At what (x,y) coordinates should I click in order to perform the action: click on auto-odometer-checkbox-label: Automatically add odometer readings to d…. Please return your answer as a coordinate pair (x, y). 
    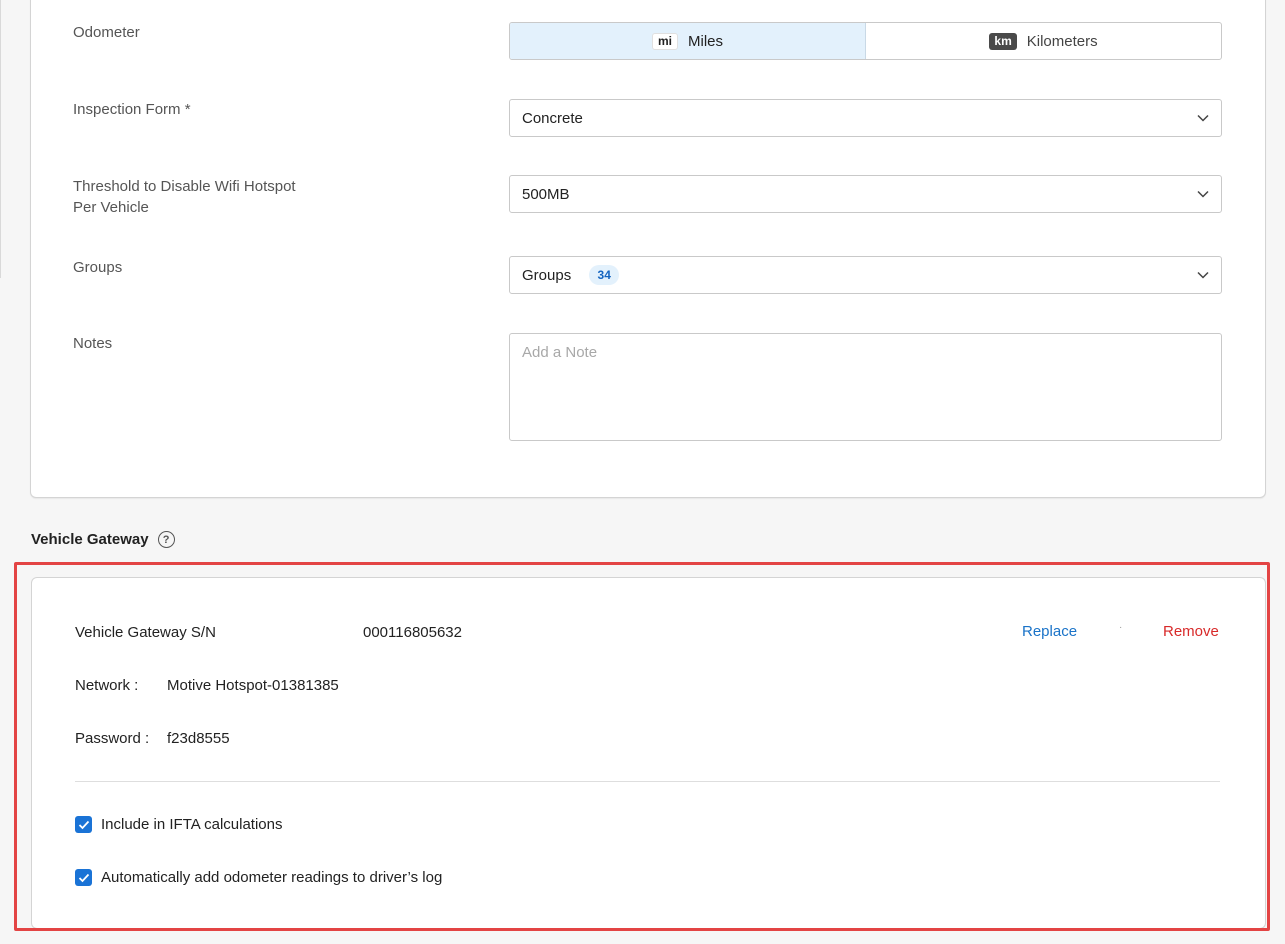
    Looking at the image, I should click on (272, 877).